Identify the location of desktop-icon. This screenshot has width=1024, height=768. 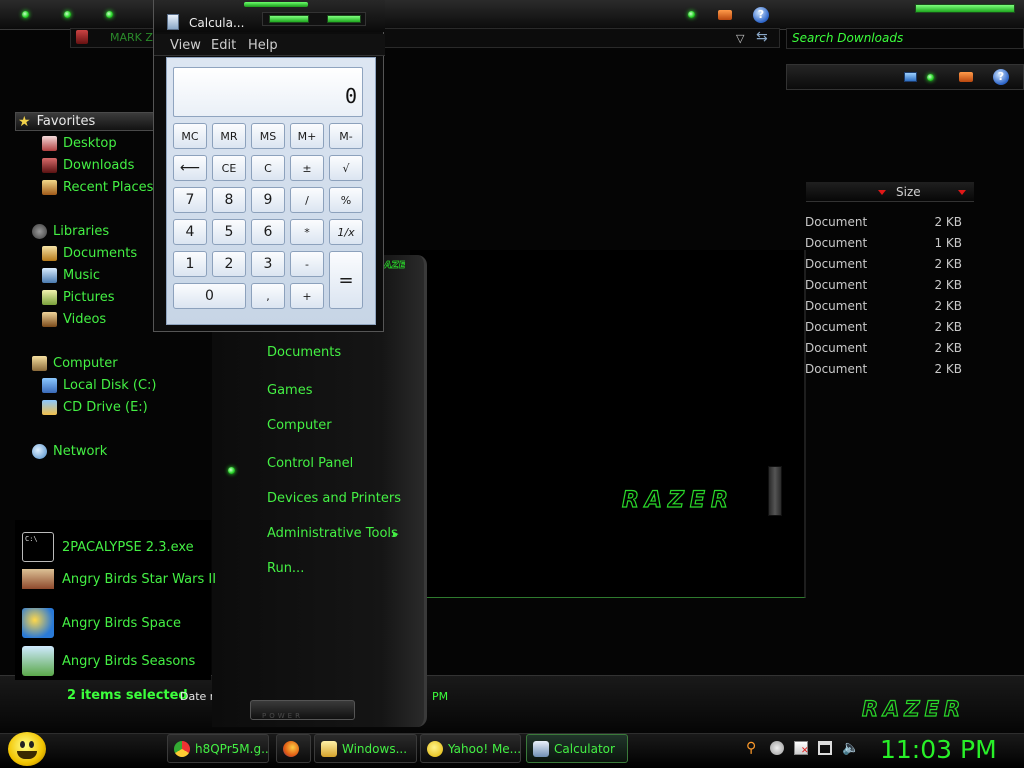
(49, 143).